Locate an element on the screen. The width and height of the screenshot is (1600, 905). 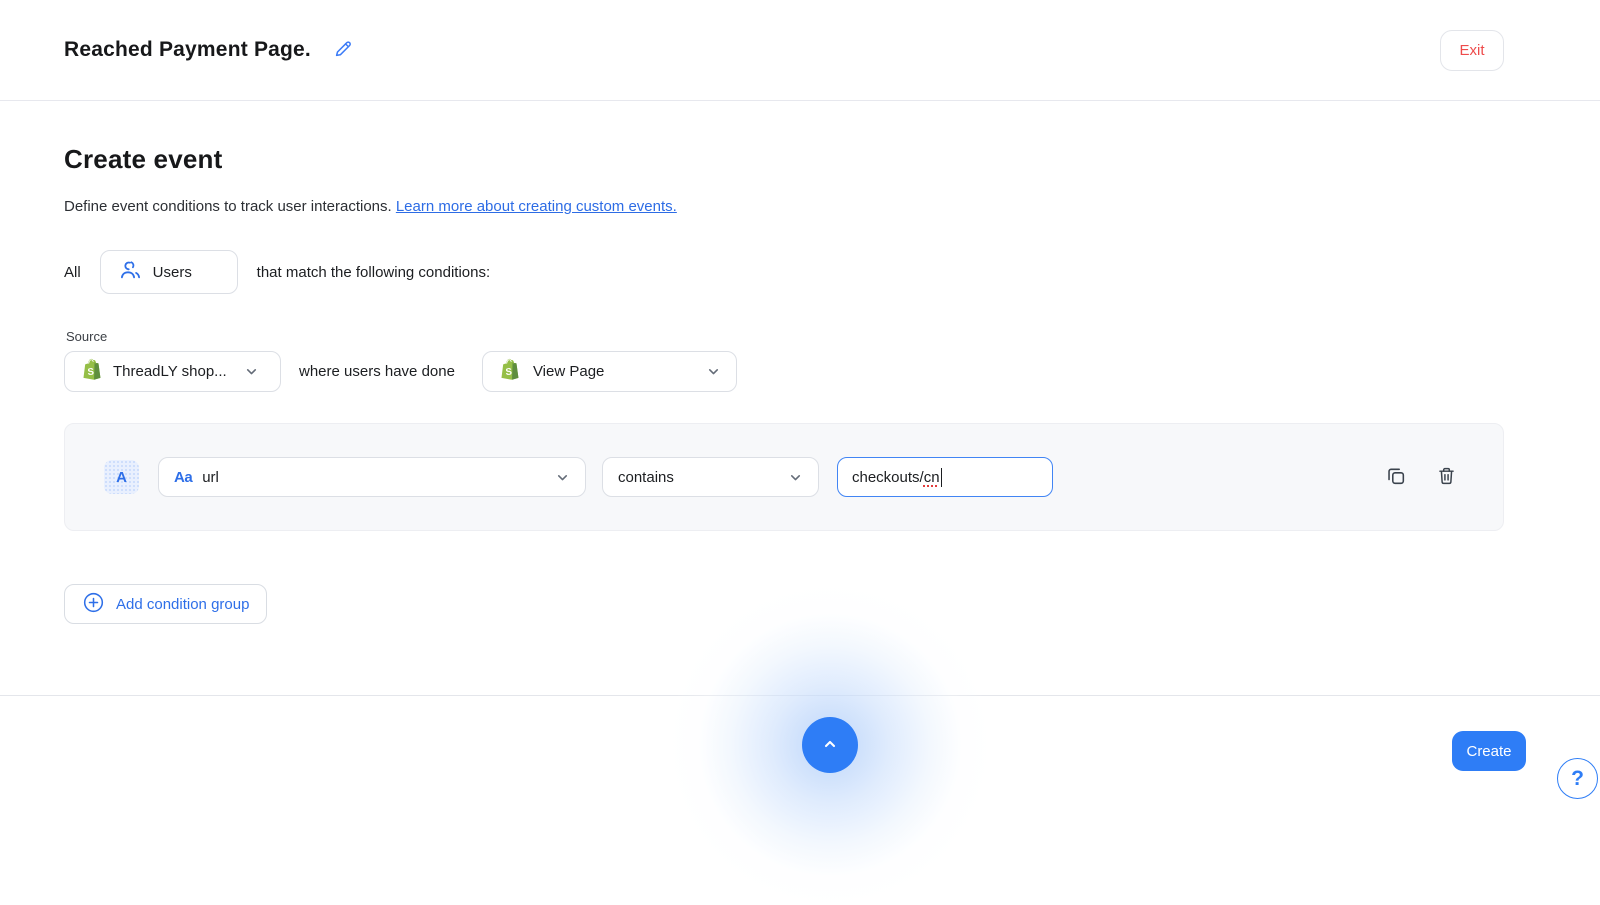
scroll-to-top-button is located at coordinates (830, 745).